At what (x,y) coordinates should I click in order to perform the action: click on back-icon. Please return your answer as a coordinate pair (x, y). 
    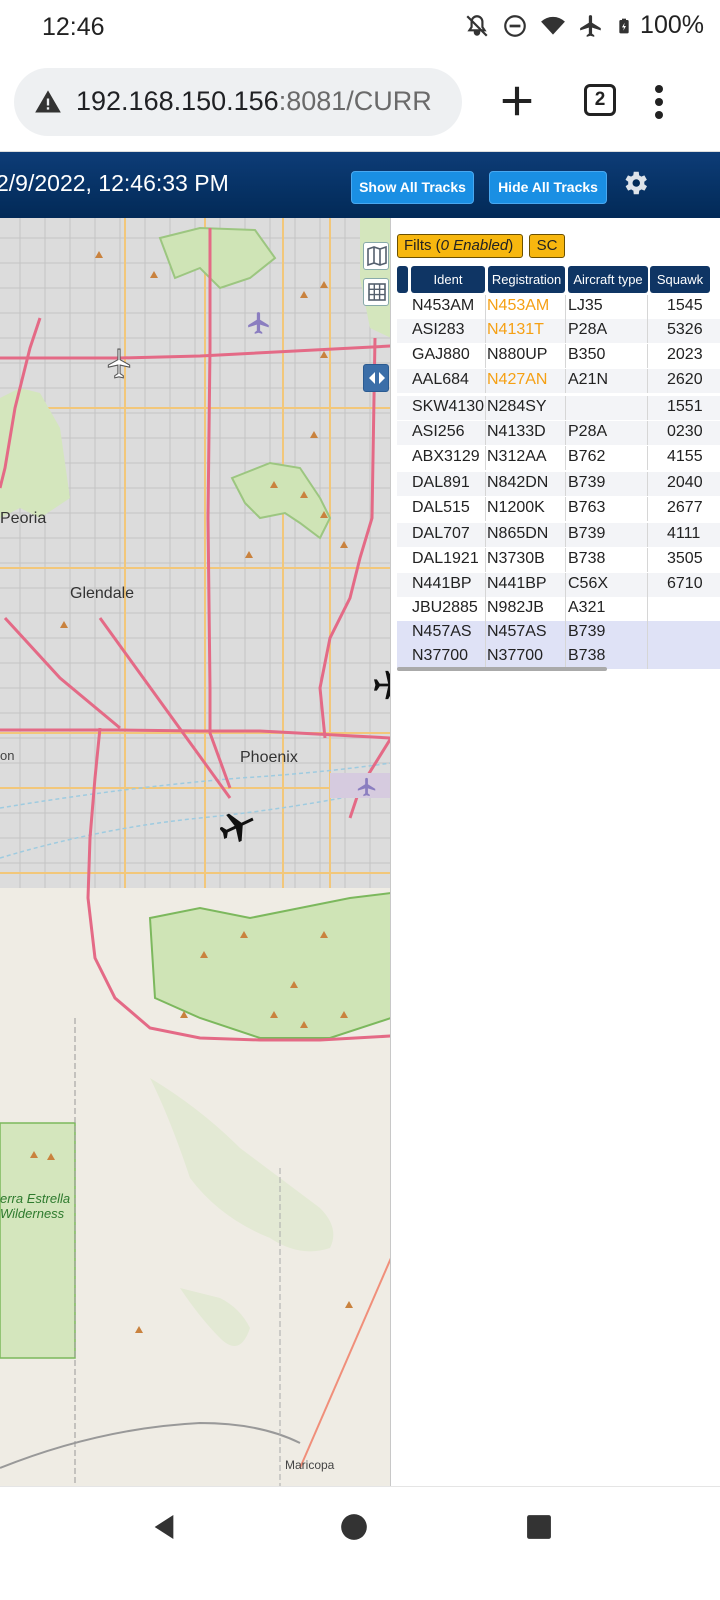
    Looking at the image, I should click on (164, 1527).